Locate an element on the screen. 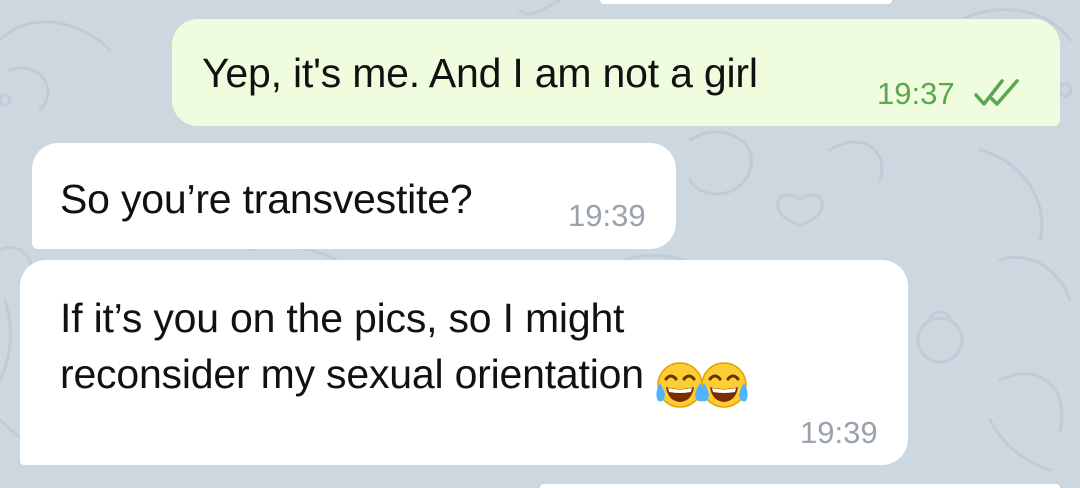  message-text-line: reconsider my sexual orientation is located at coordinates (352, 374).